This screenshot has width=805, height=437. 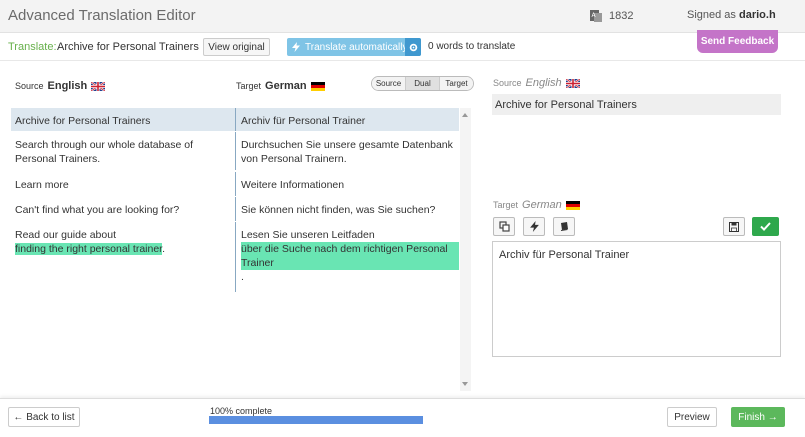 I want to click on signed-in-user: Signed as dario.h, so click(x=731, y=15).